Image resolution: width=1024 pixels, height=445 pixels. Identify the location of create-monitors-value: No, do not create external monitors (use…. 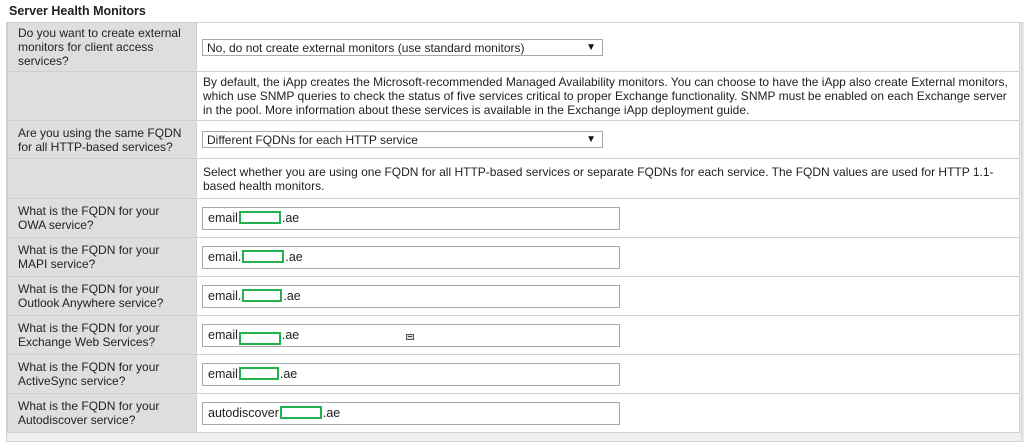
(366, 47).